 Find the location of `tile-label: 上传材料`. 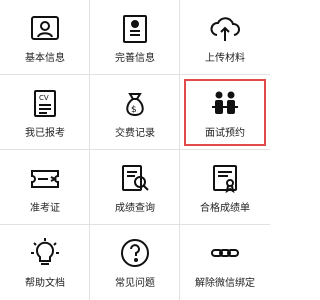

tile-label: 上传材料 is located at coordinates (225, 58).